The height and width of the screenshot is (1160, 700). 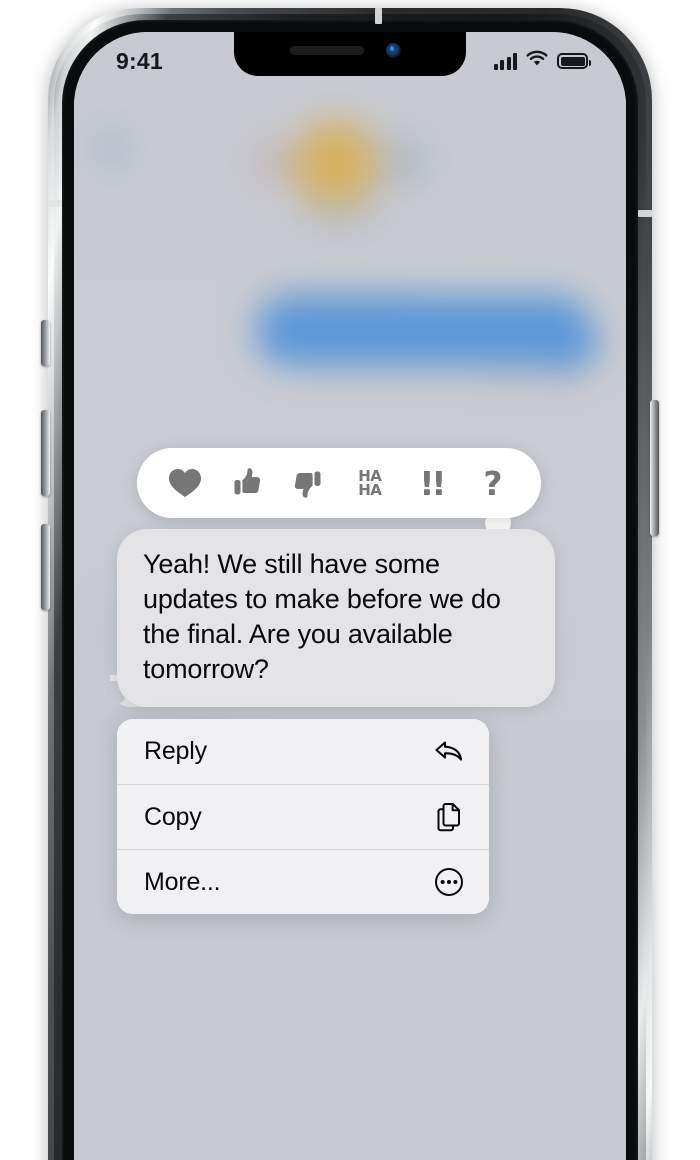 I want to click on context-menu-item-reply-label: Reply, so click(x=175, y=751).